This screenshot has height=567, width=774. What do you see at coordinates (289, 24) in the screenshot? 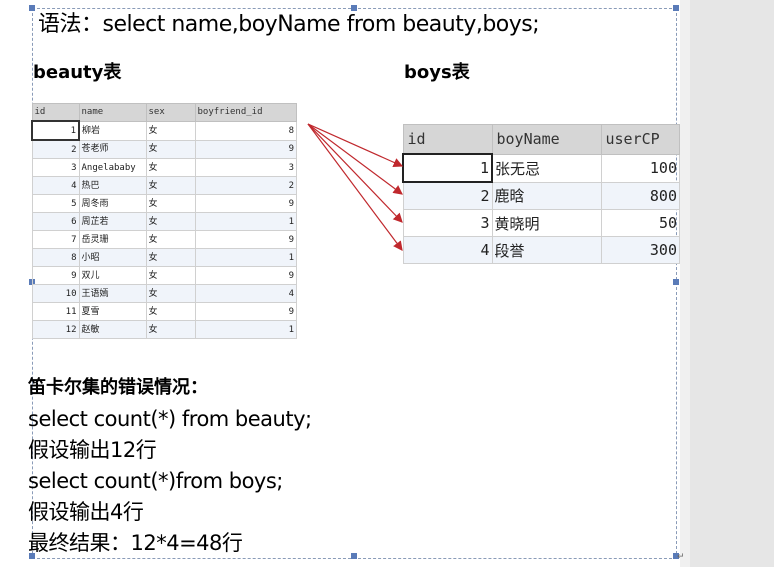
I see `syntax-title: 语法：select name,boyName from beauty,boys;` at bounding box center [289, 24].